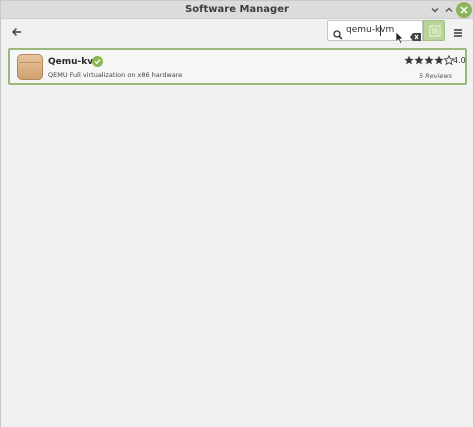  What do you see at coordinates (464, 10) in the screenshot?
I see `close-icon` at bounding box center [464, 10].